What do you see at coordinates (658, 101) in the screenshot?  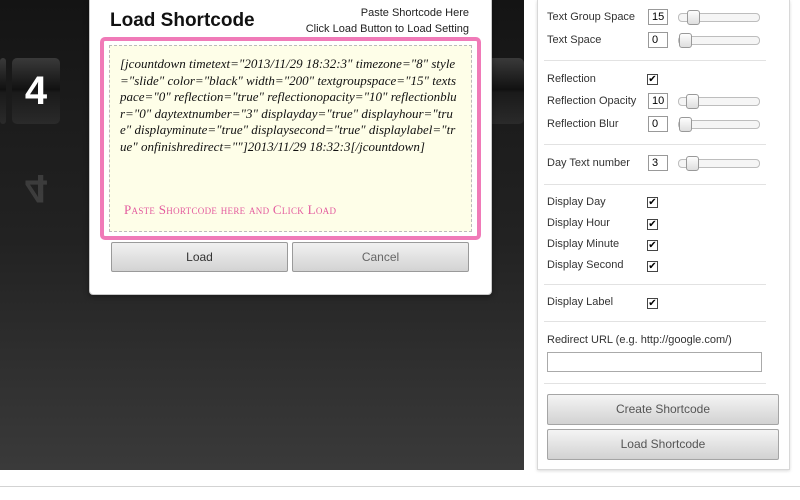 I see `reflection-opacity-input: 10` at bounding box center [658, 101].